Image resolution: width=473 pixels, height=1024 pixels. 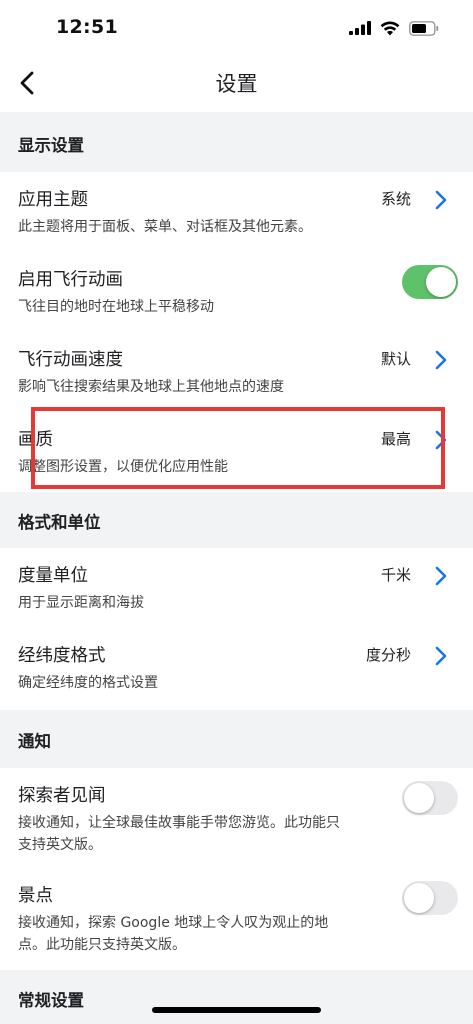 I want to click on places-toggle, so click(x=430, y=898).